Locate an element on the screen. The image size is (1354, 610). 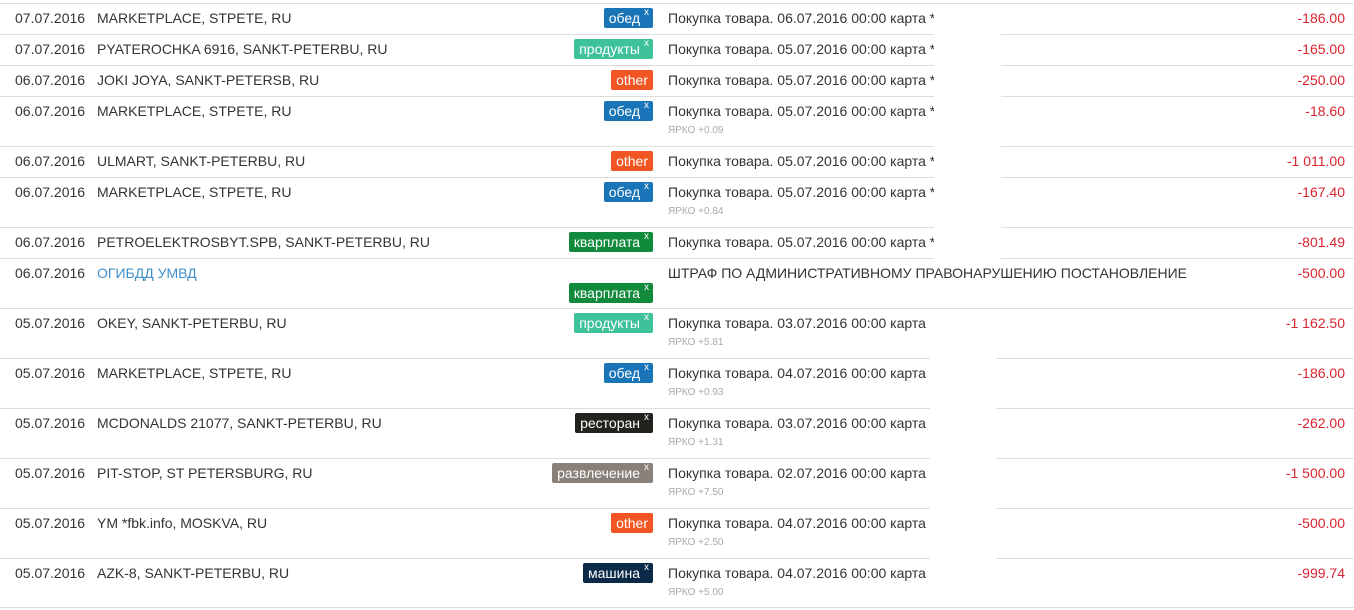
transaction-amount: -801.49 is located at coordinates (1321, 242).